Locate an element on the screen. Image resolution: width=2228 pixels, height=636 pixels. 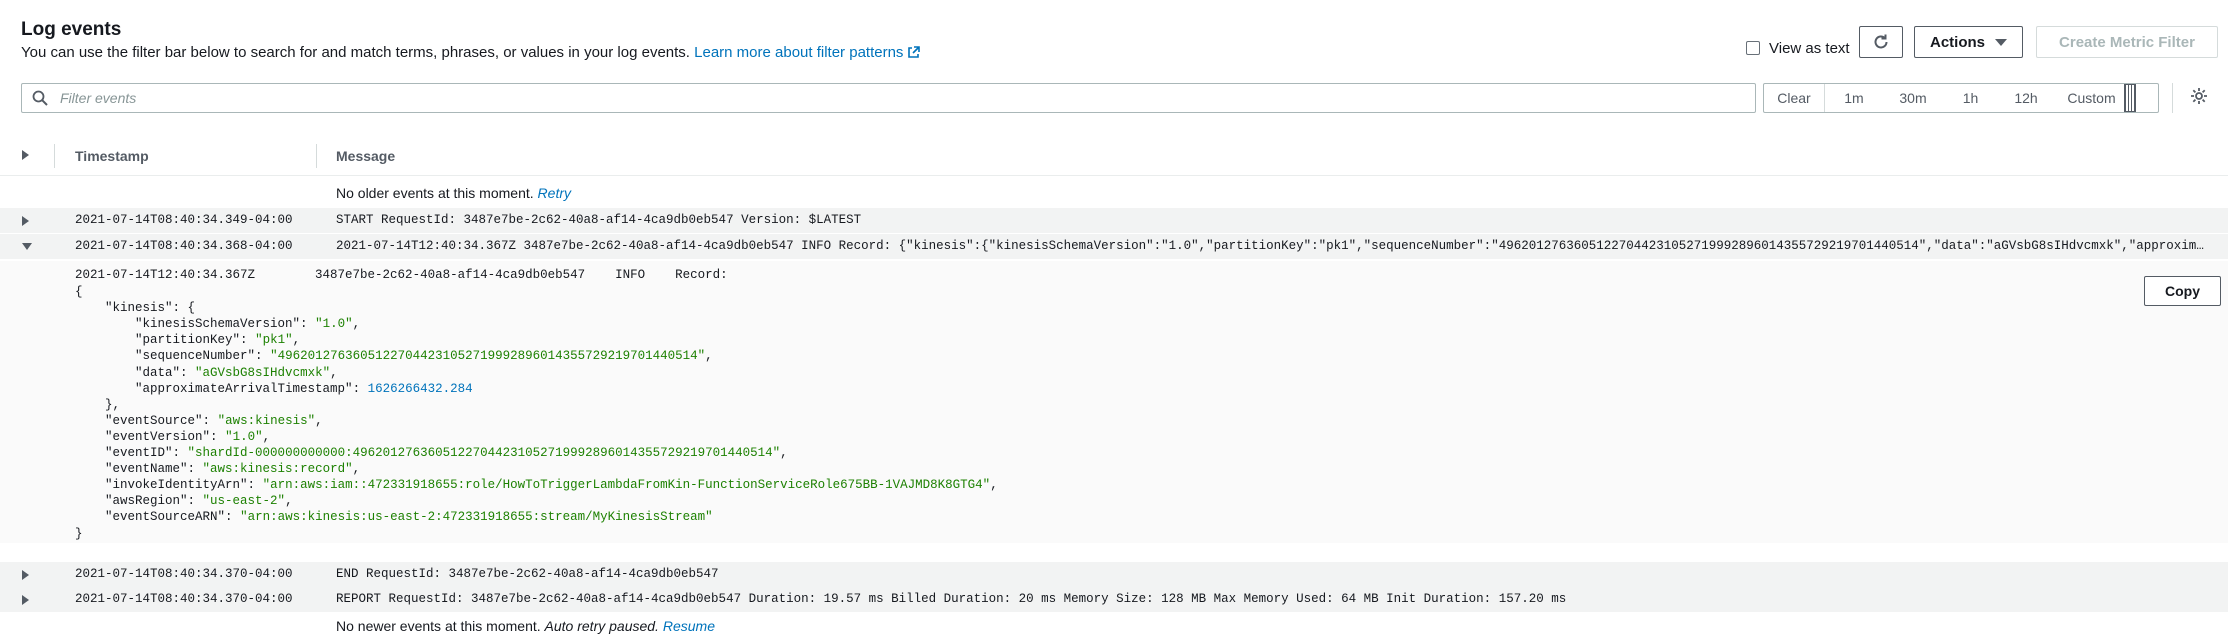
range-1h-button: 1h is located at coordinates (1970, 98).